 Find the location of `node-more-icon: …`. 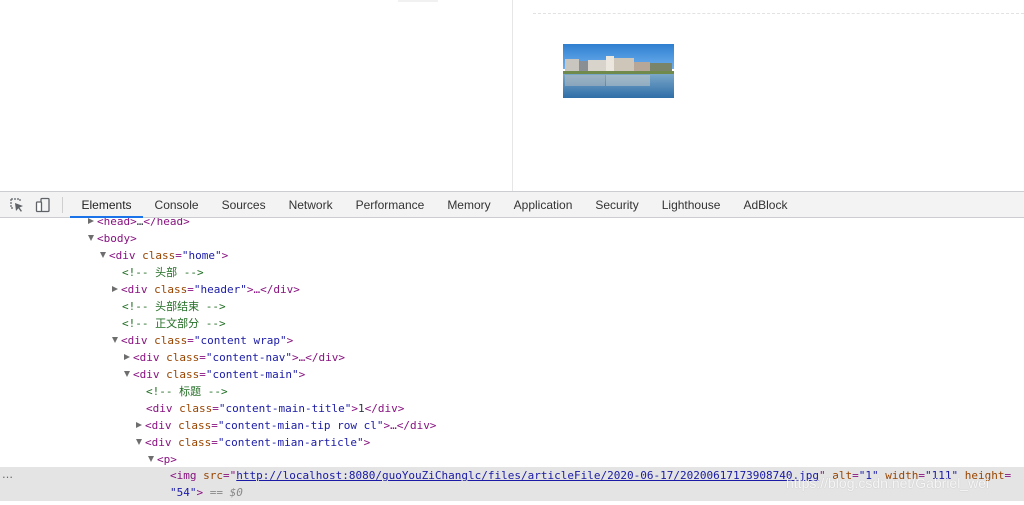

node-more-icon: … is located at coordinates (7, 475).